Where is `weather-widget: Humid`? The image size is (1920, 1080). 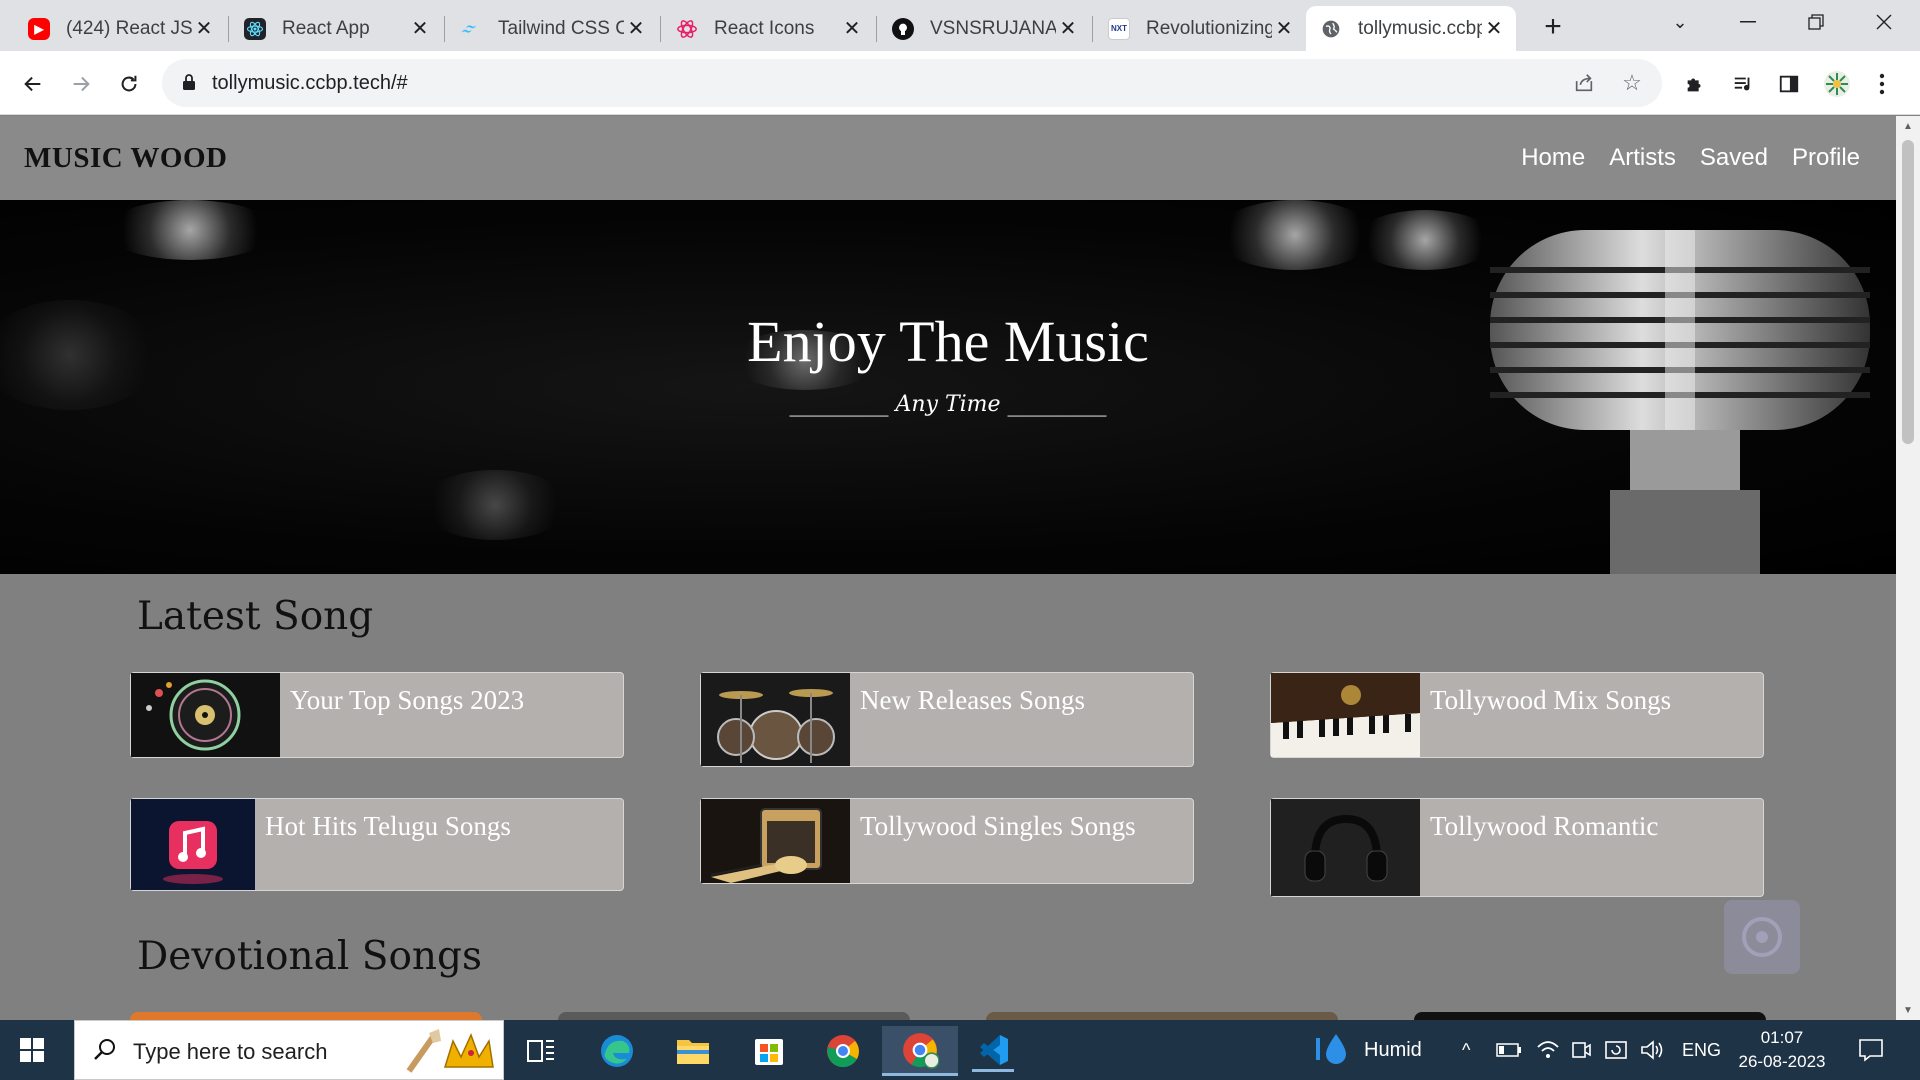 weather-widget: Humid is located at coordinates (1368, 1050).